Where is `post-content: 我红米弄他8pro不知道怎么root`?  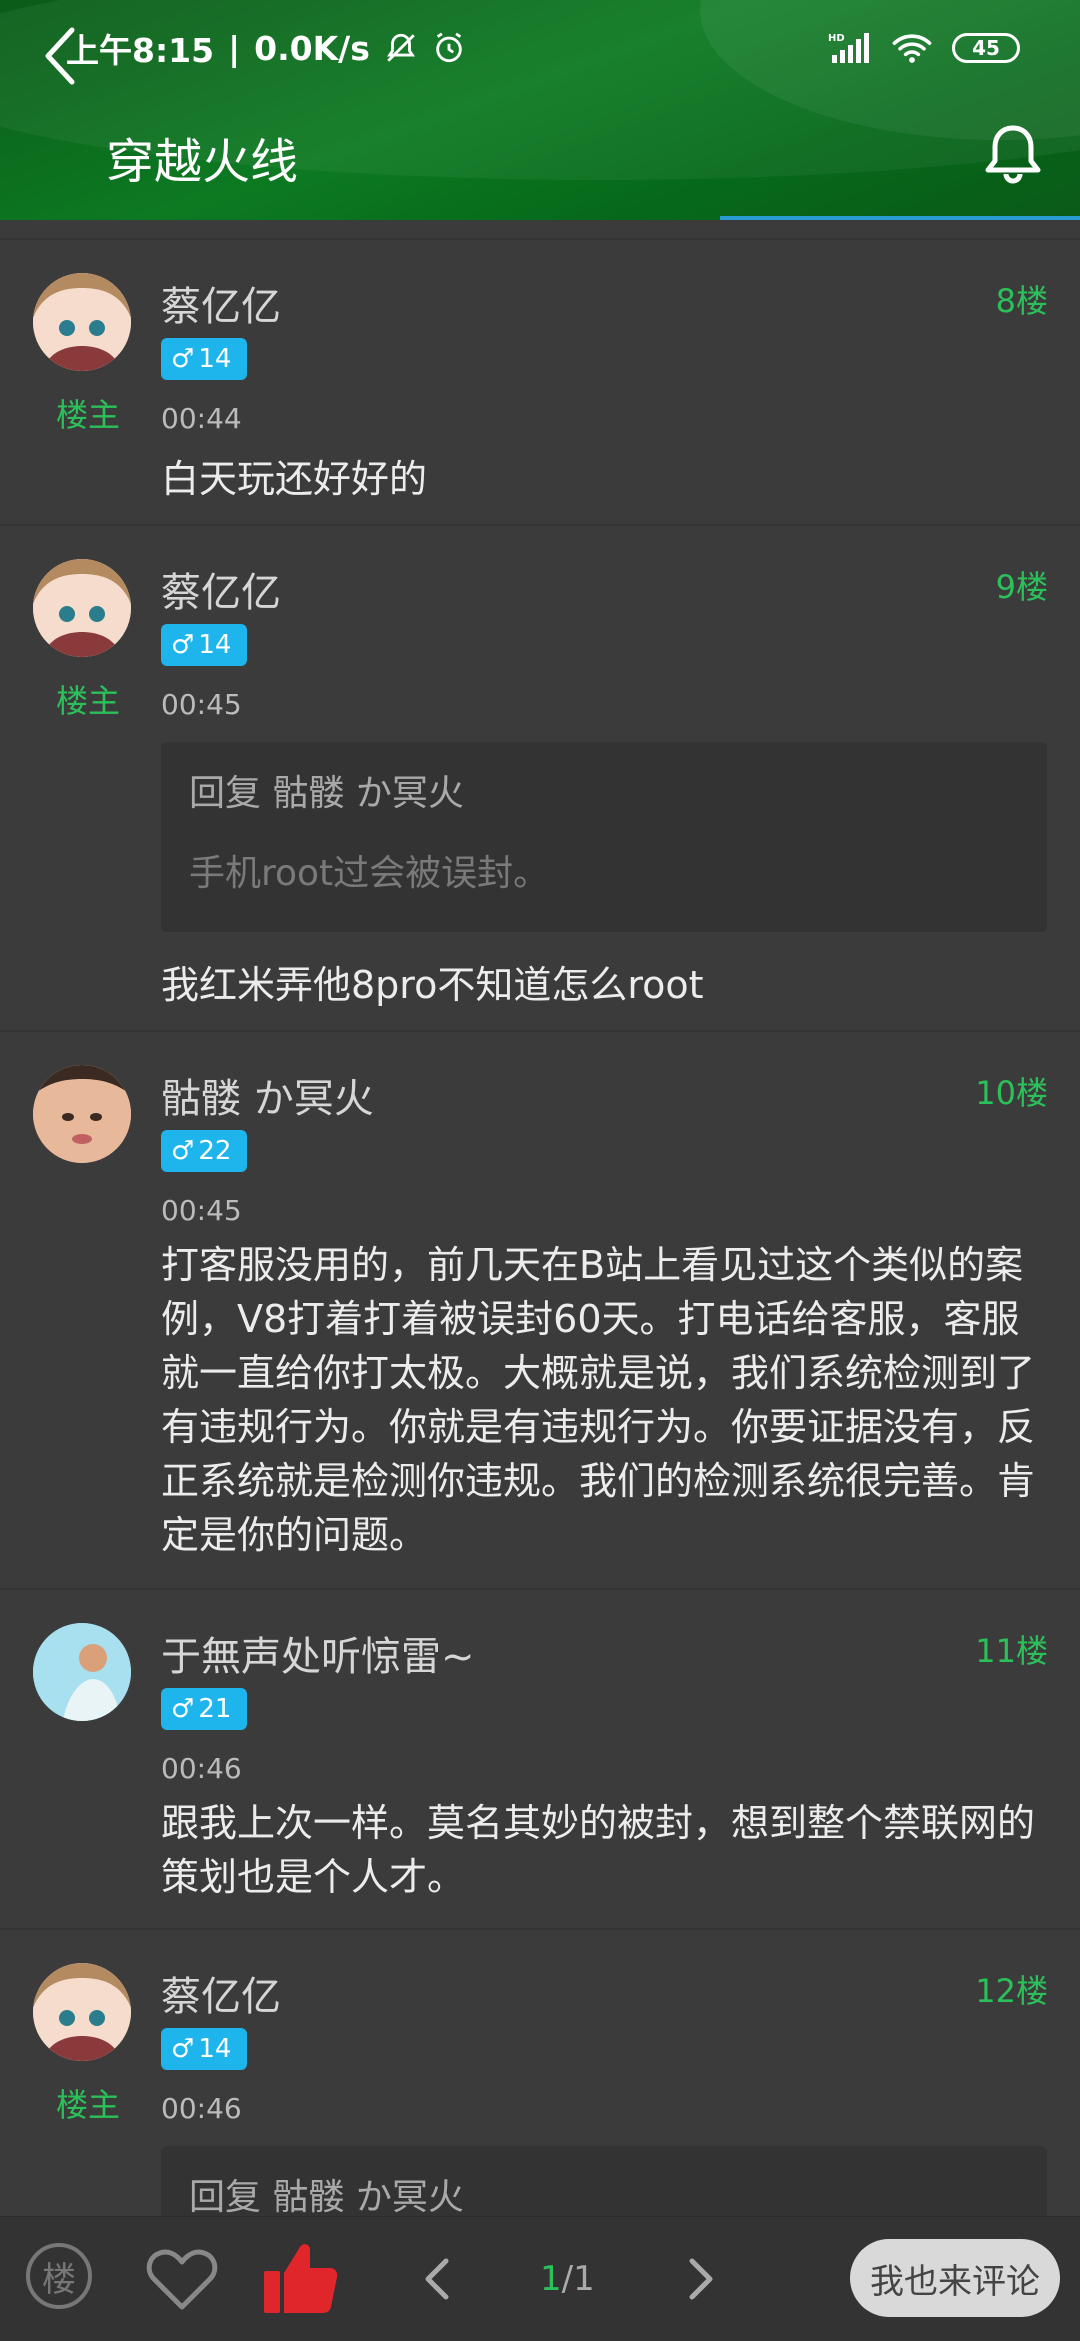
post-content: 我红米弄他8pro不知道怎么root is located at coordinates (432, 985).